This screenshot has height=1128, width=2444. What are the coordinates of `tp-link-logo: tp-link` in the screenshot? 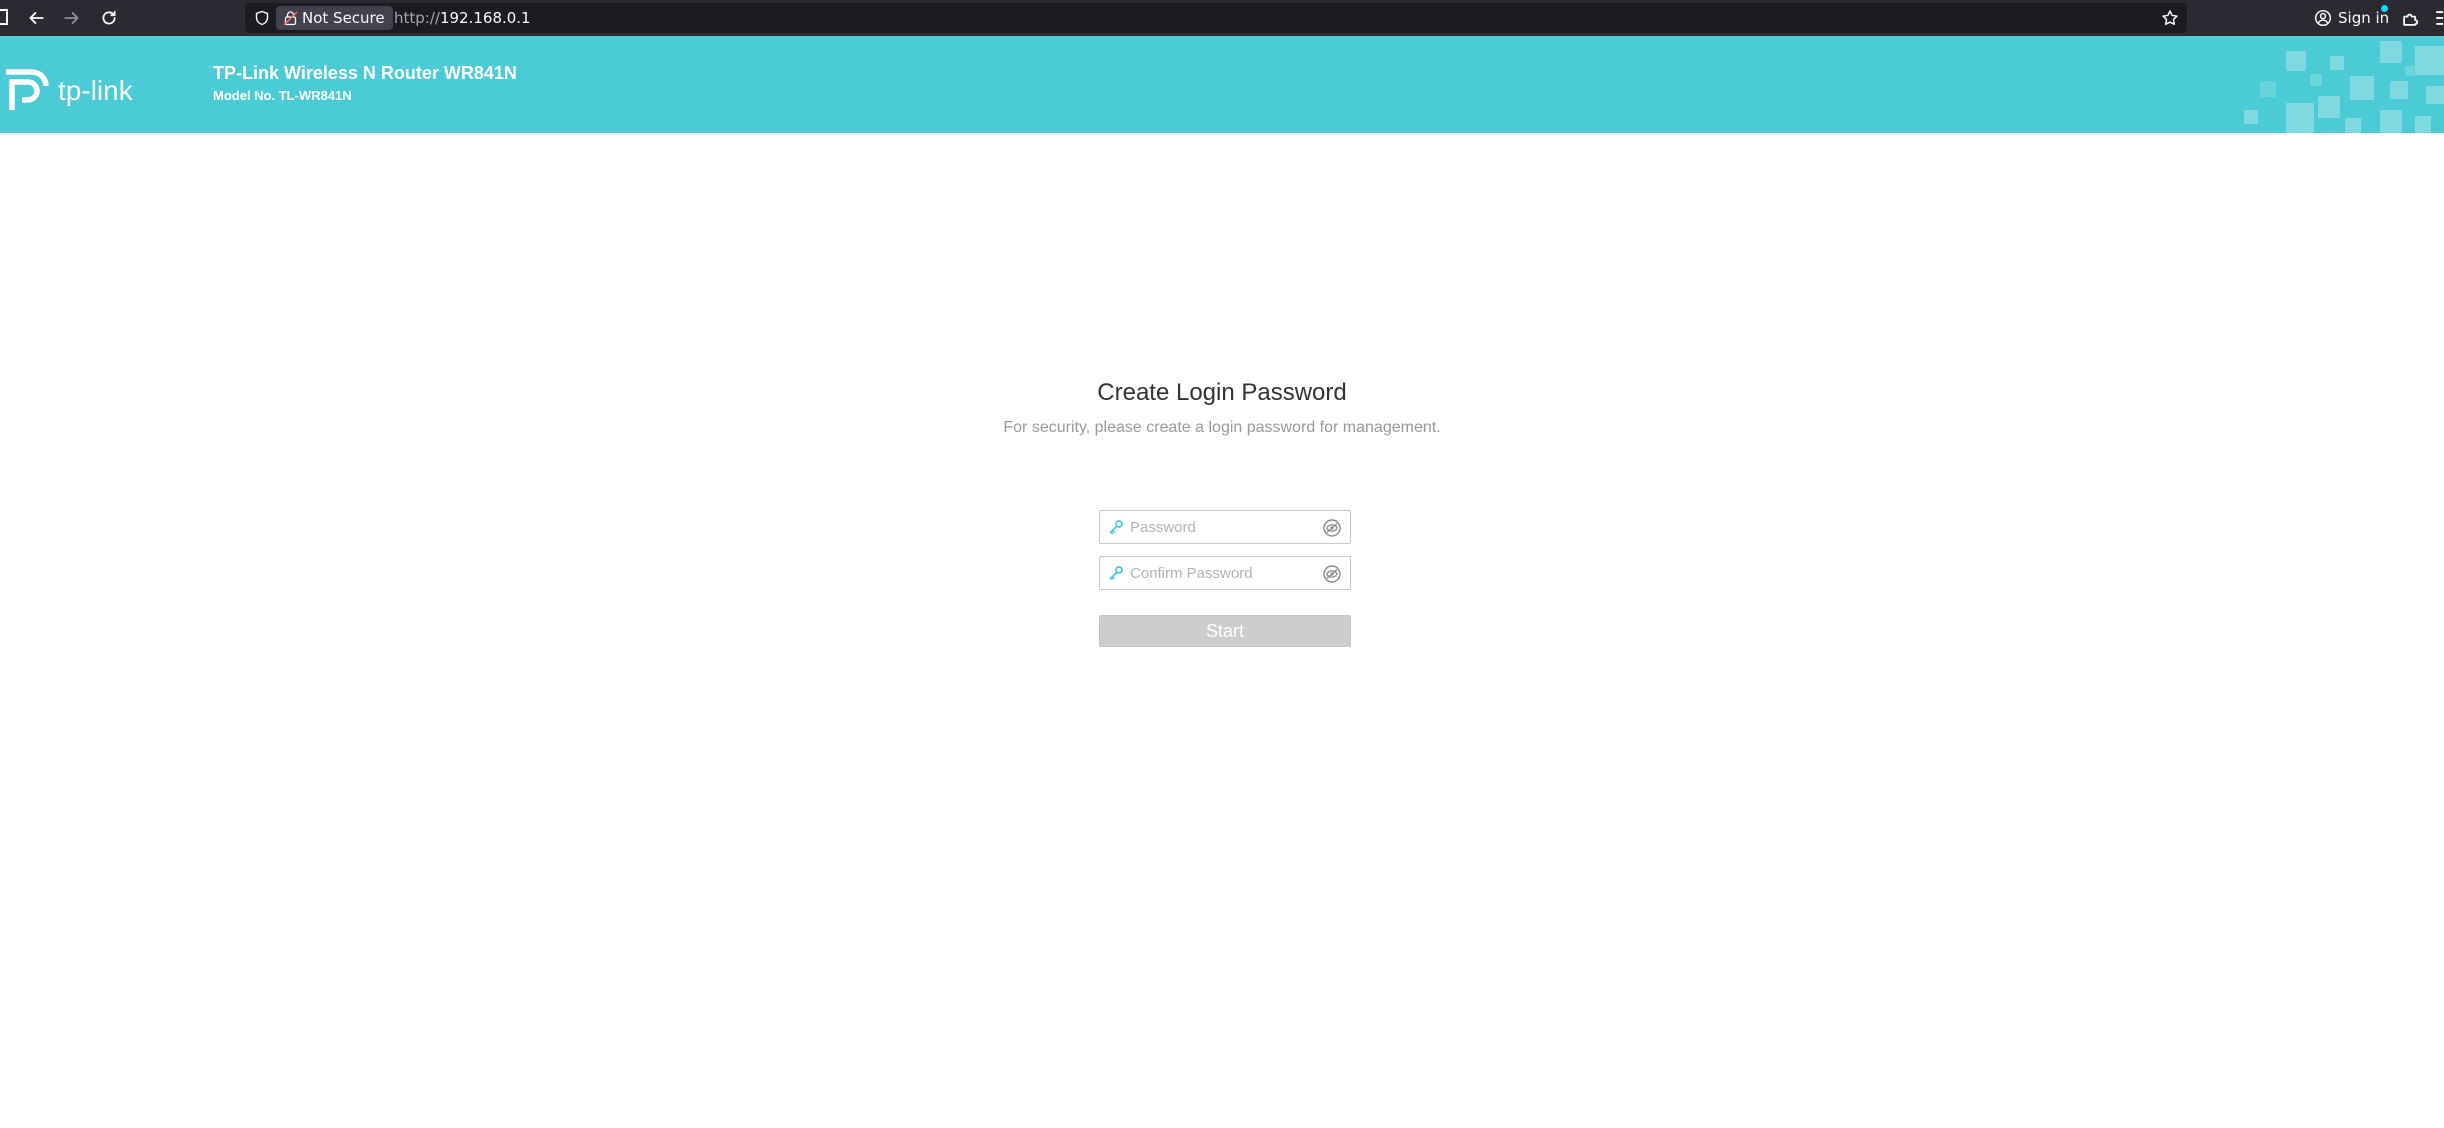 It's located at (70, 89).